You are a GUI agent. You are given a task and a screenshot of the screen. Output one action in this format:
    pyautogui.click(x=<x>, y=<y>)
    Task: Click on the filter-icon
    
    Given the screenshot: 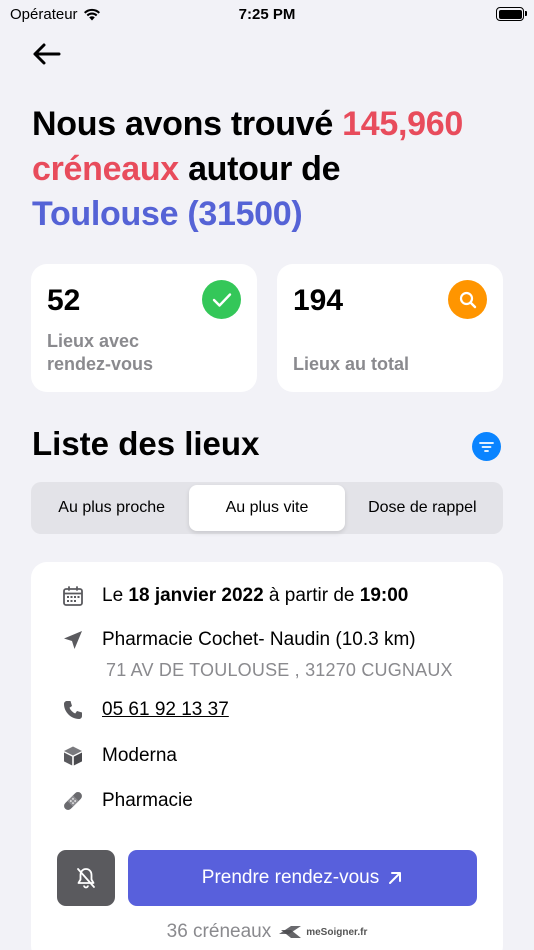 What is the action you would take?
    pyautogui.click(x=486, y=446)
    